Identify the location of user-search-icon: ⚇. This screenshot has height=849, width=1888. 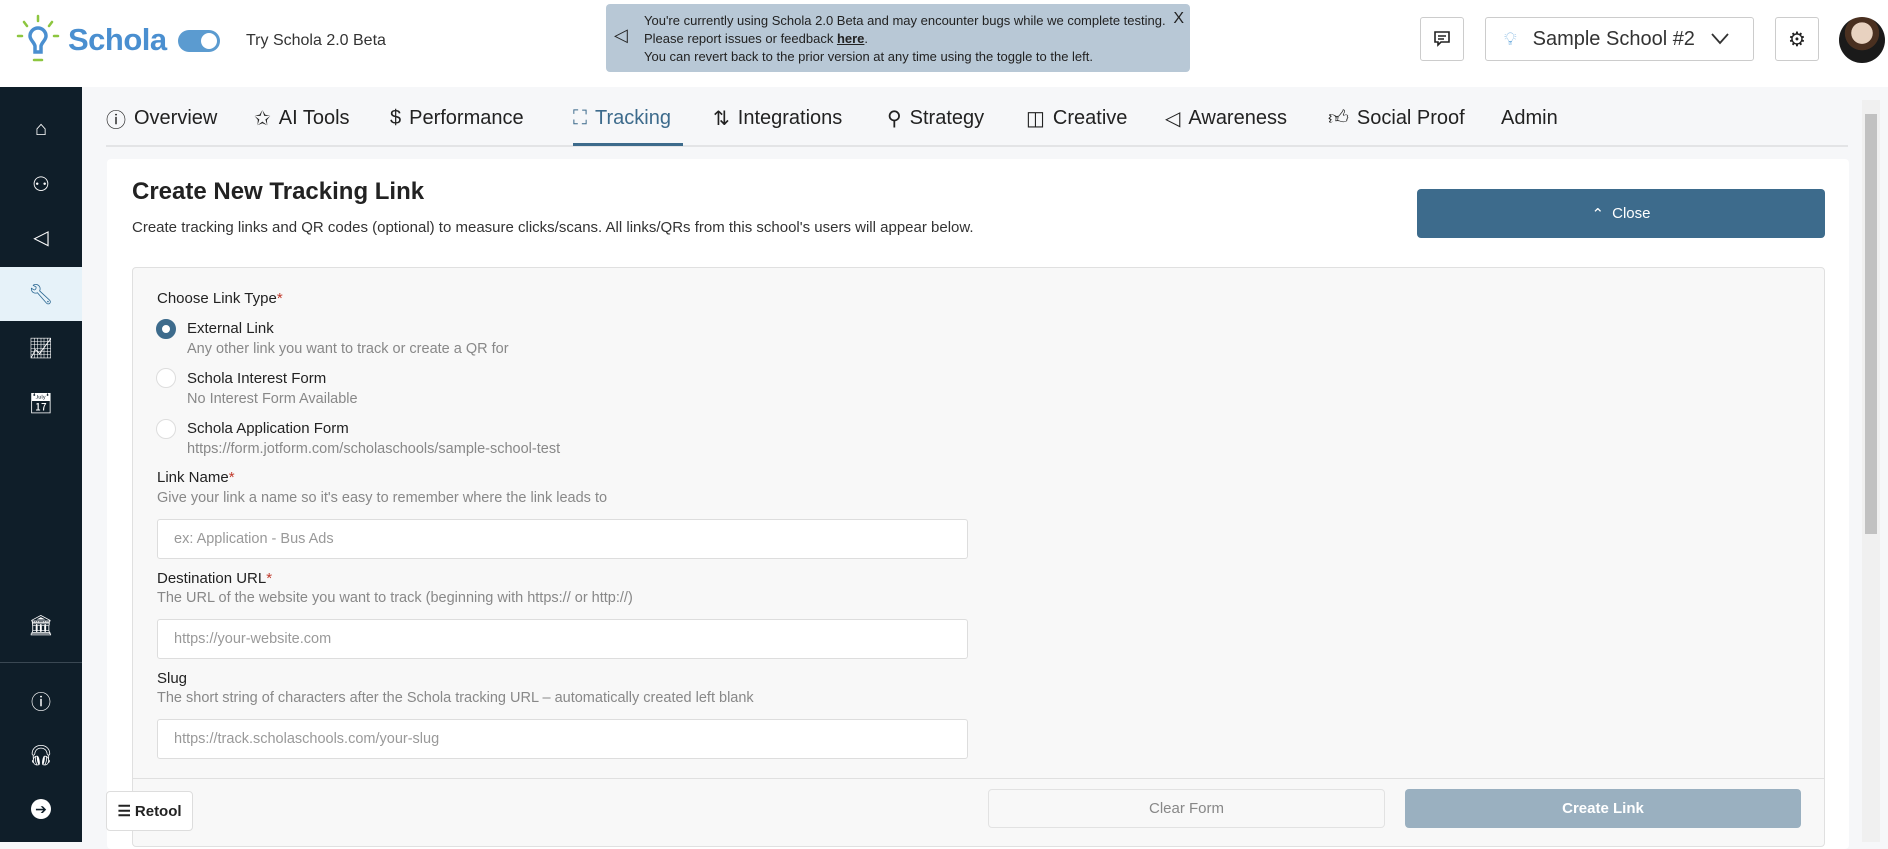
(41, 184).